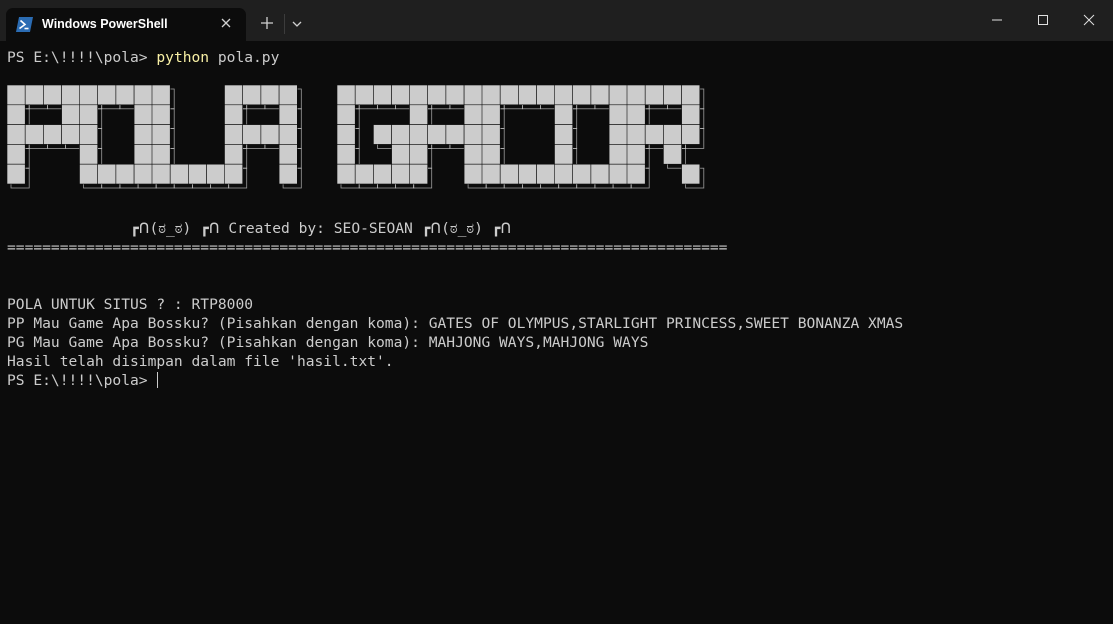 This screenshot has height=624, width=1113. Describe the element at coordinates (375, 136) in the screenshot. I see `banner-letter-g` at that location.